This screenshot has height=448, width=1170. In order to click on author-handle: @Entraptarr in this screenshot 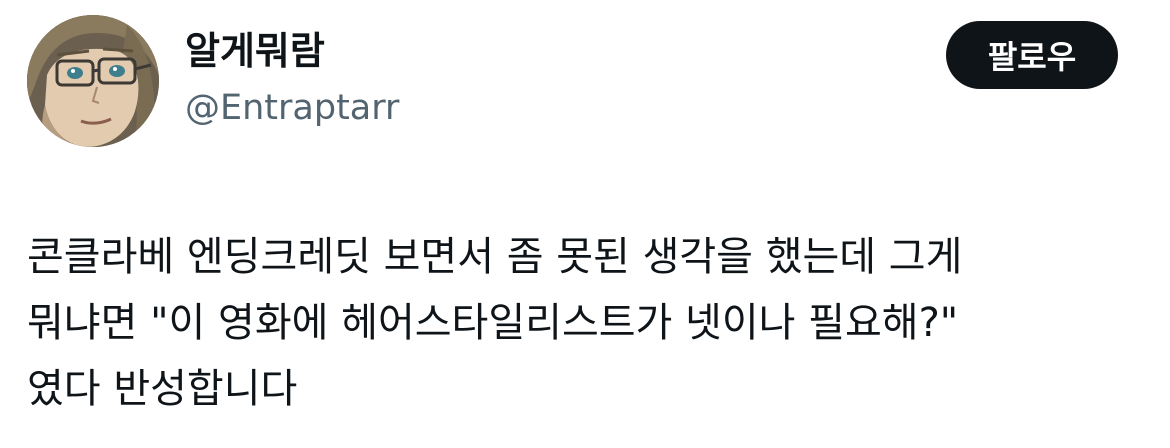, I will do `click(292, 108)`.